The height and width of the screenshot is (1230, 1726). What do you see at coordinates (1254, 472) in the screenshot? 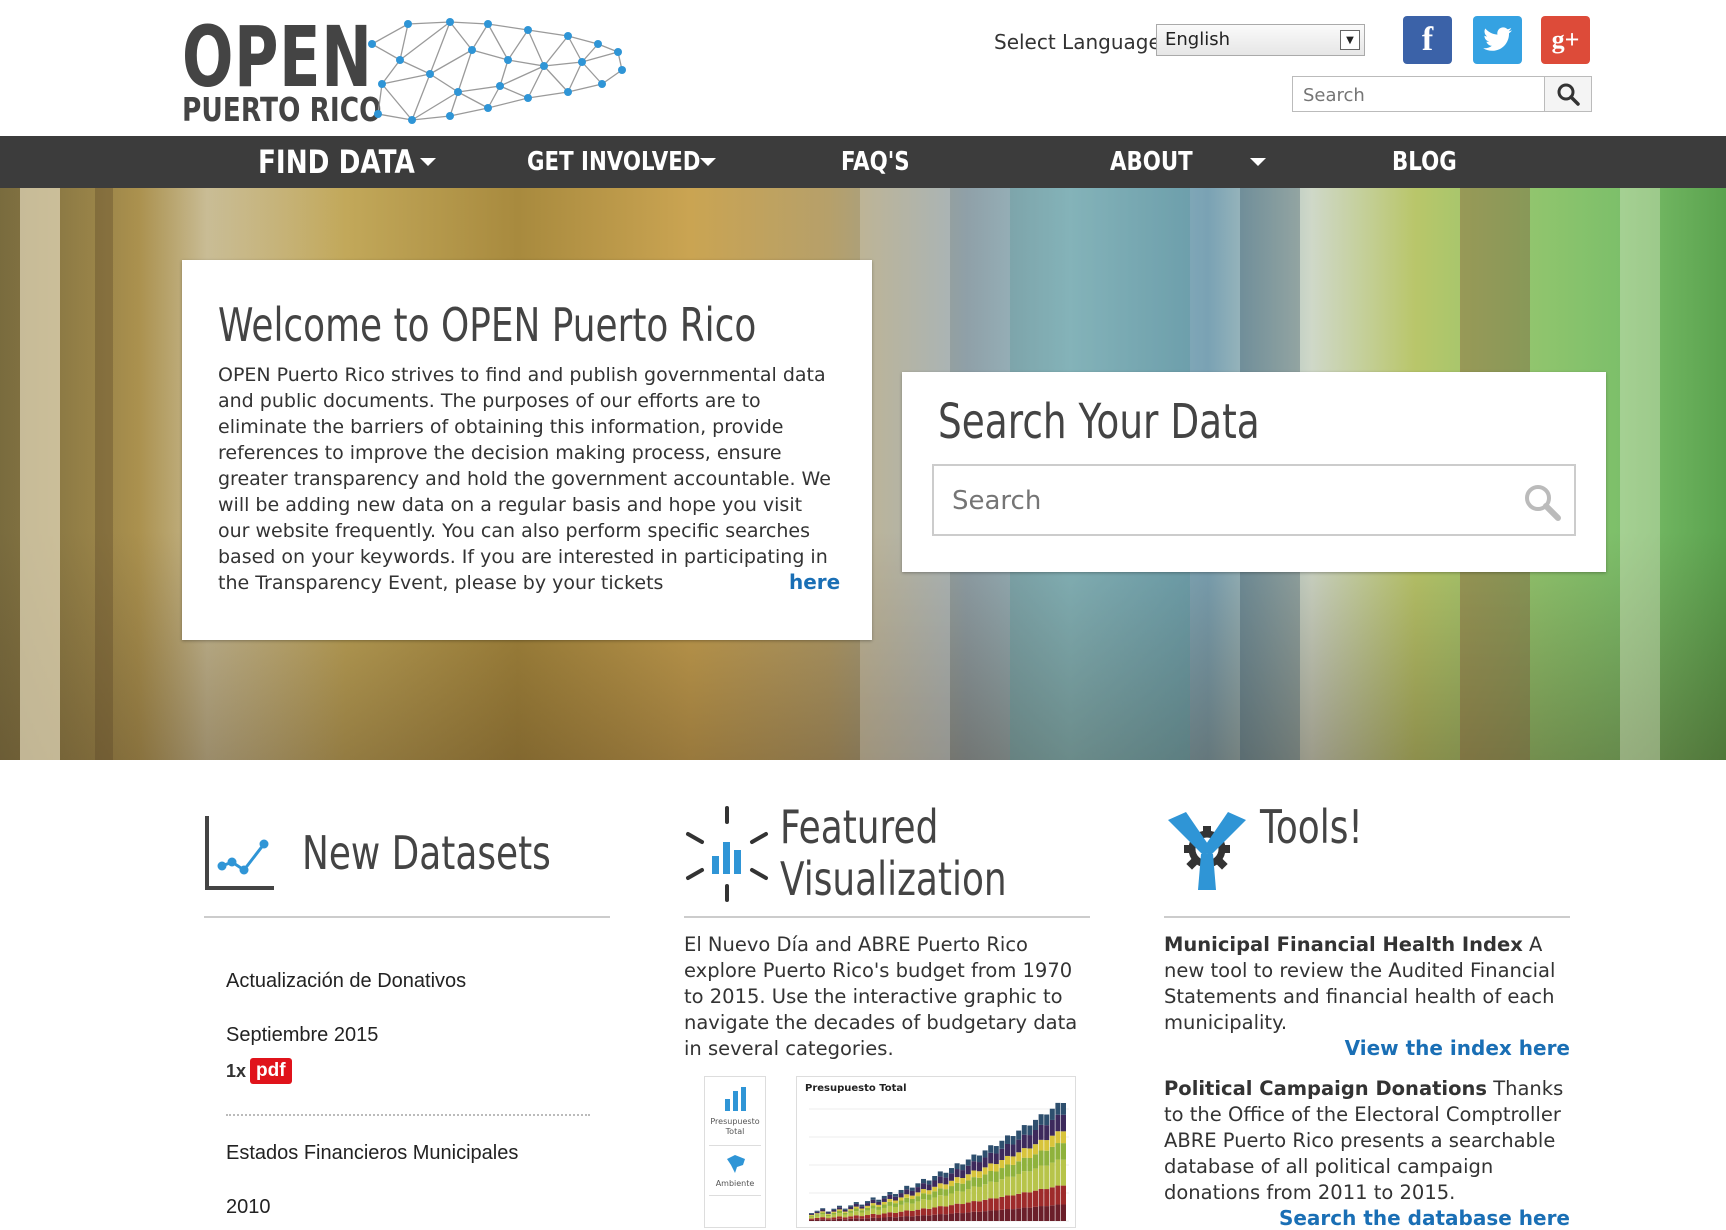
I see `search-card: Search Your Data` at bounding box center [1254, 472].